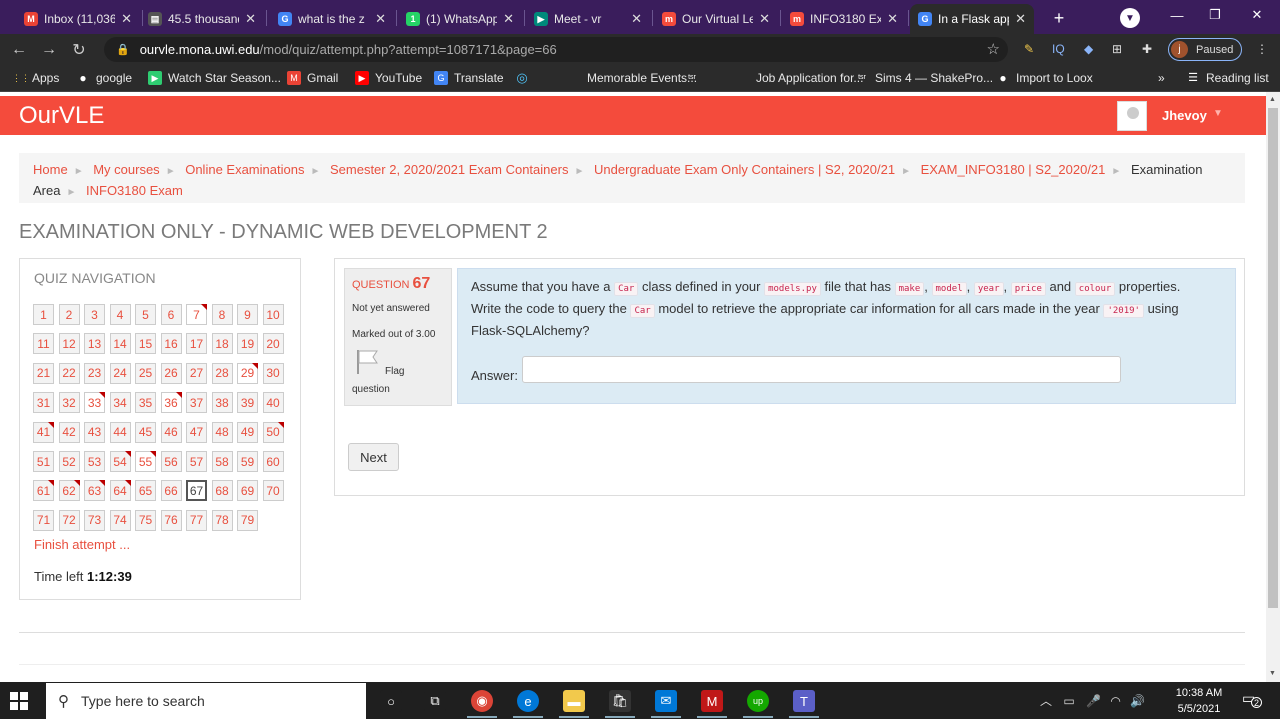 The image size is (1280, 719). Describe the element at coordinates (145, 432) in the screenshot. I see `quiz-nav-button: 45` at that location.